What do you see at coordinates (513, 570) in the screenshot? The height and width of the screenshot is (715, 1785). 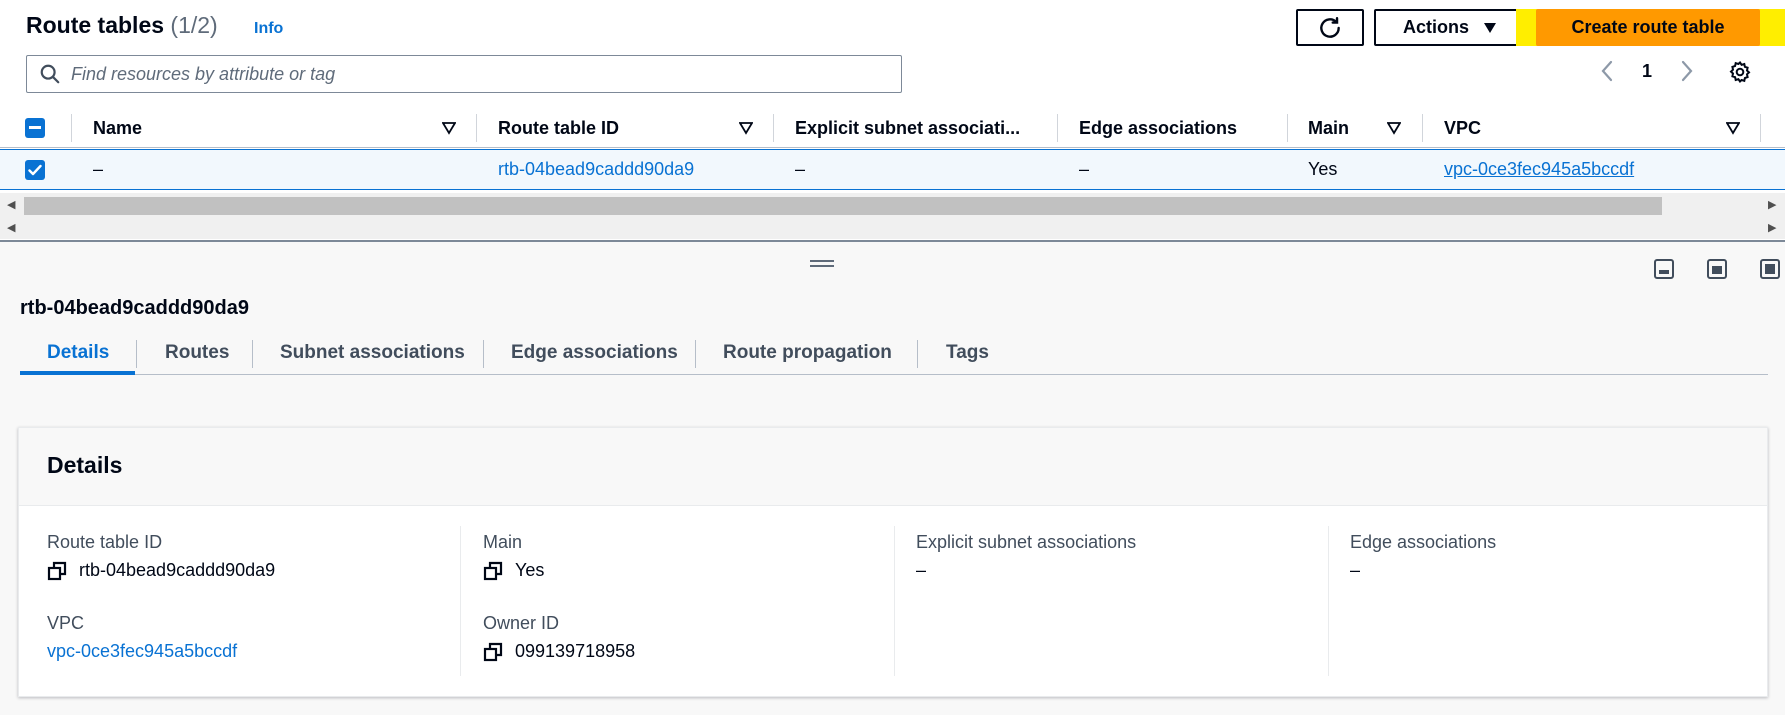 I see `main-value: Yes` at bounding box center [513, 570].